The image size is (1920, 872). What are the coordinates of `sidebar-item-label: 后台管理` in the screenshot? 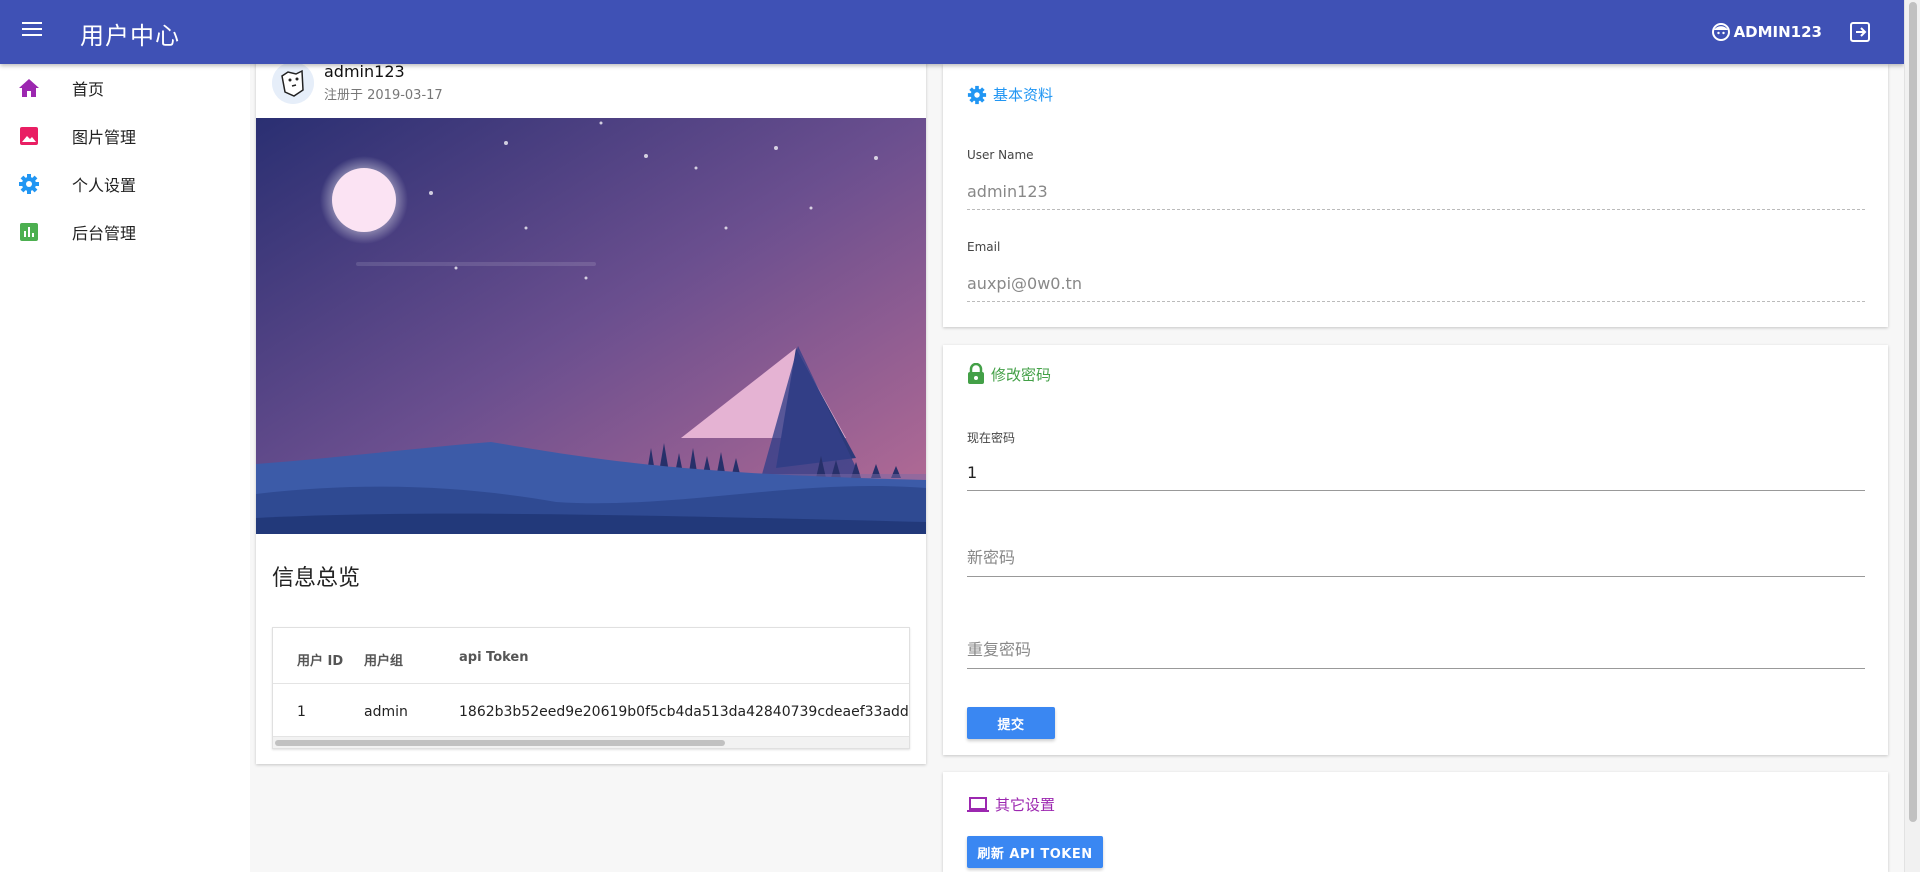 It's located at (104, 233).